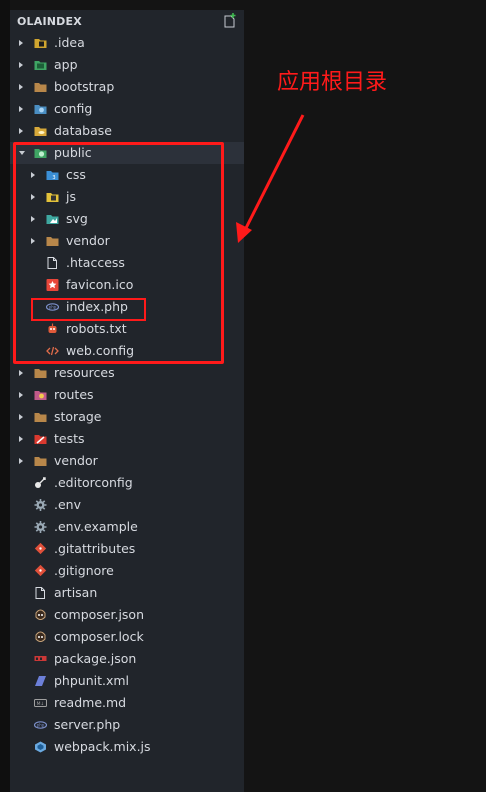 This screenshot has height=792, width=486. I want to click on tree-item-label: .idea, so click(69, 42).